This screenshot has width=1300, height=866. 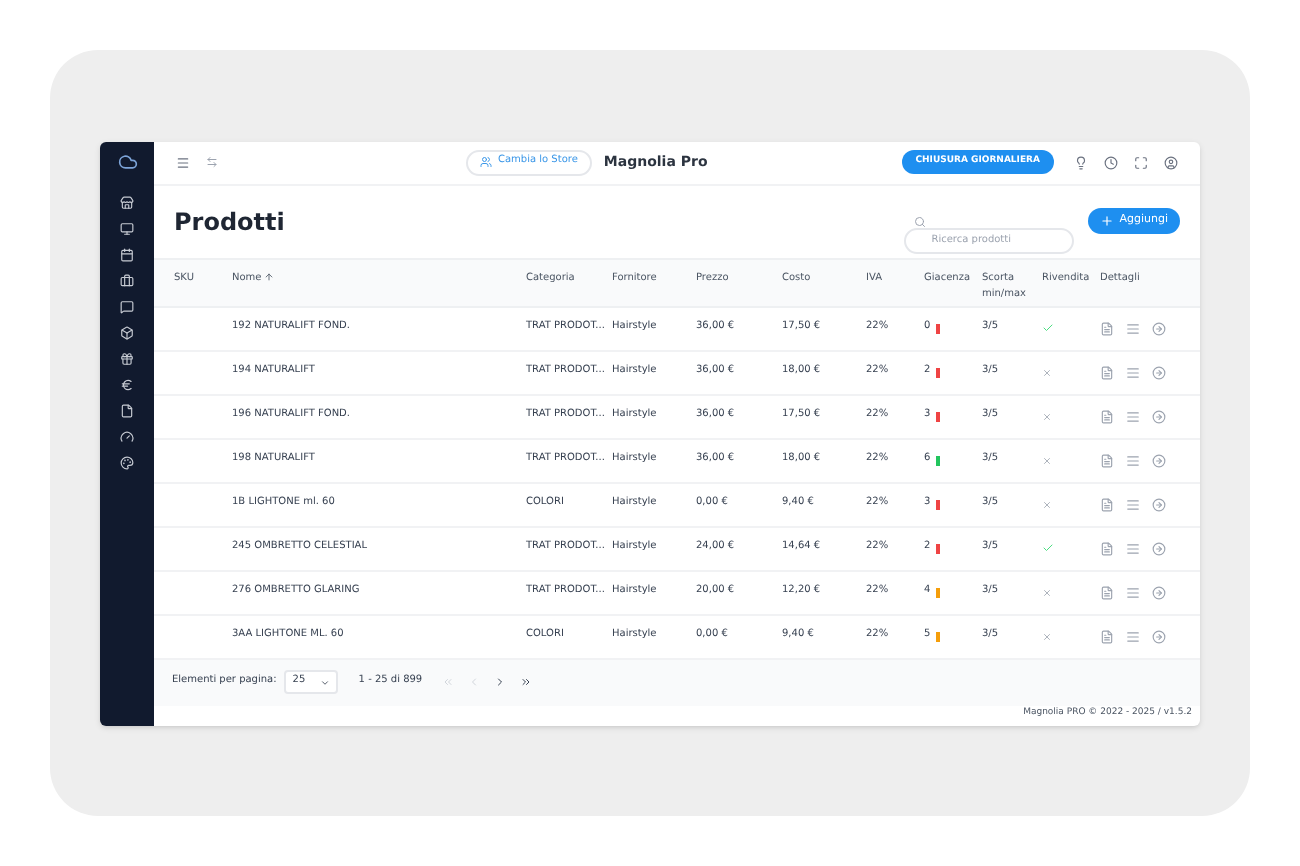 What do you see at coordinates (229, 222) in the screenshot?
I see `page-title: Prodotti` at bounding box center [229, 222].